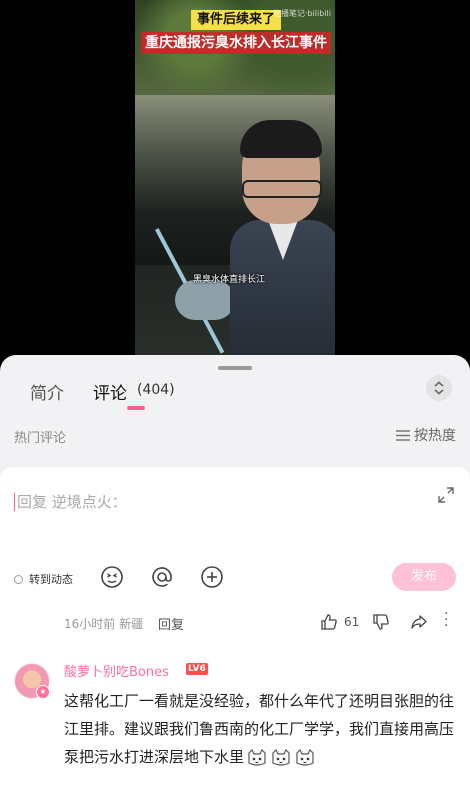 Image resolution: width=470 pixels, height=800 pixels. Describe the element at coordinates (212, 577) in the screenshot. I see `add-icon` at that location.